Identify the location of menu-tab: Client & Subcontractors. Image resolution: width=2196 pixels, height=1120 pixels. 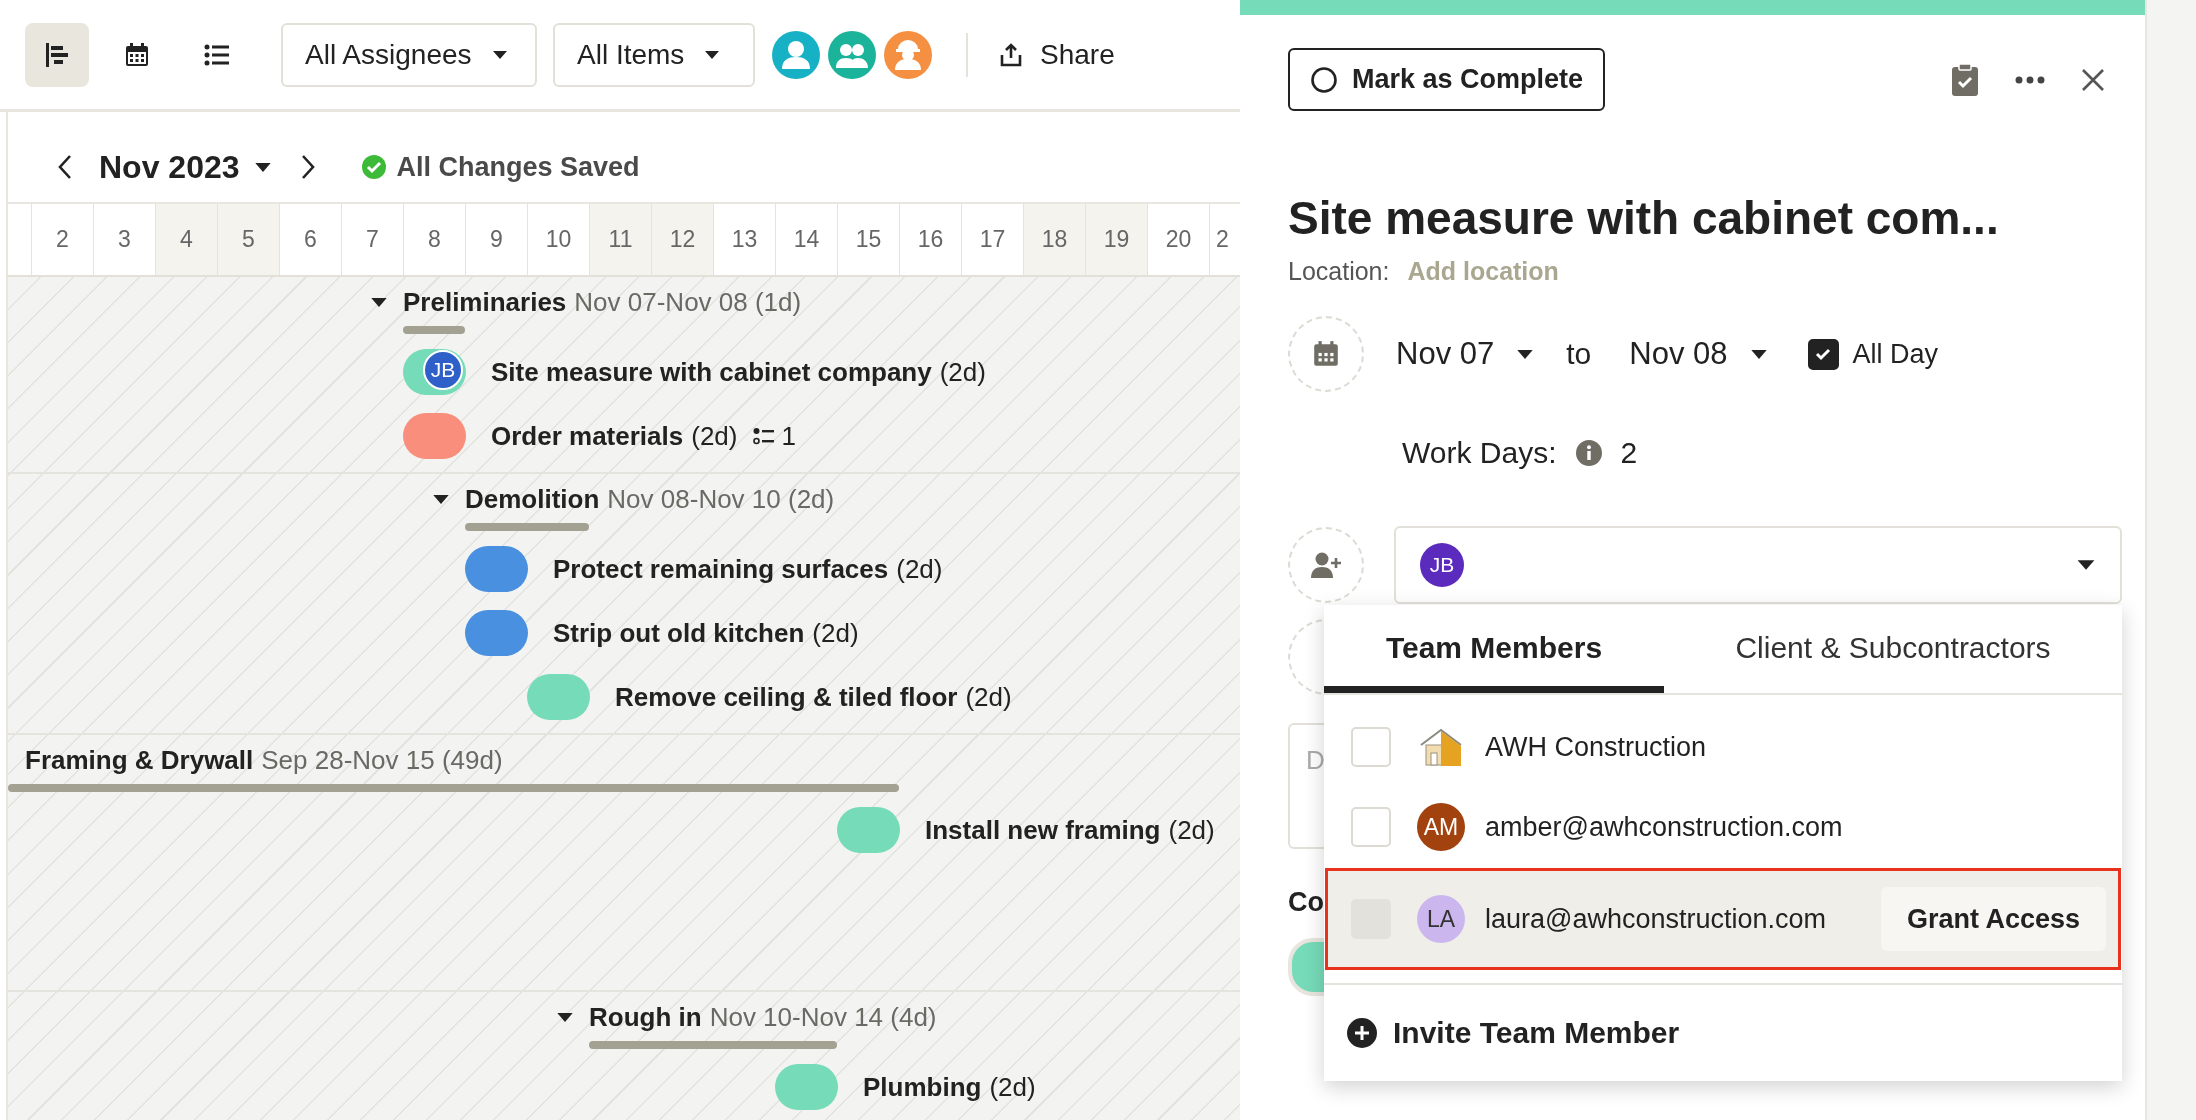
(1893, 649).